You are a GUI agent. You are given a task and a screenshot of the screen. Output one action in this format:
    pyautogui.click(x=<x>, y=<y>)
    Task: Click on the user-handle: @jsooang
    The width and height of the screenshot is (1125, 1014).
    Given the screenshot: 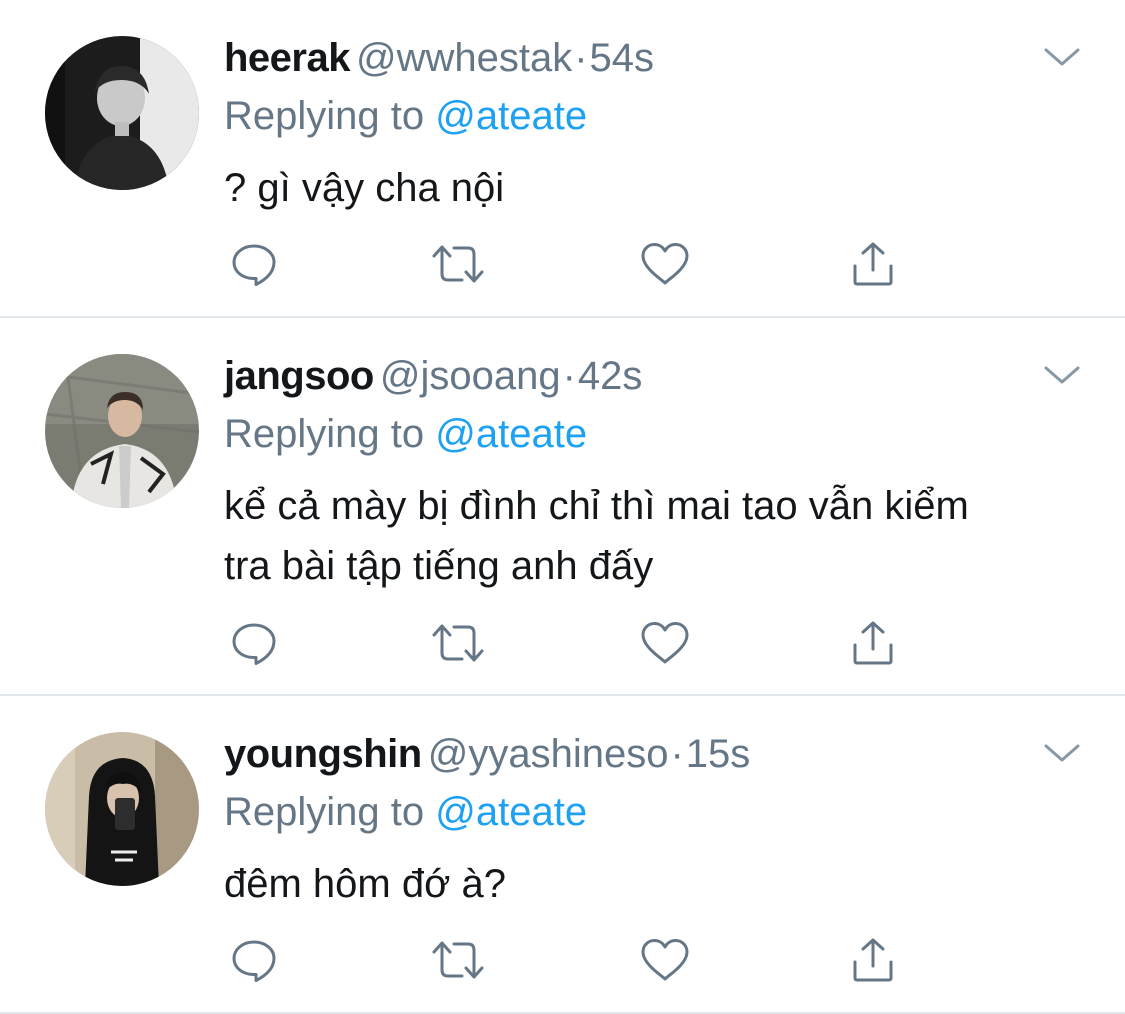 What is the action you would take?
    pyautogui.click(x=470, y=376)
    